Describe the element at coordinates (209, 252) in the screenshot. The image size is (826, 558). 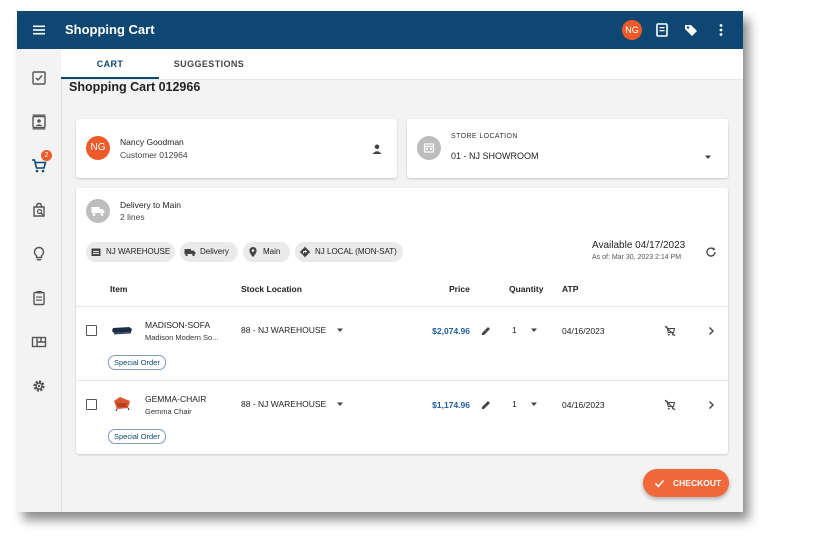
I see `chip-delivery: Delivery` at that location.